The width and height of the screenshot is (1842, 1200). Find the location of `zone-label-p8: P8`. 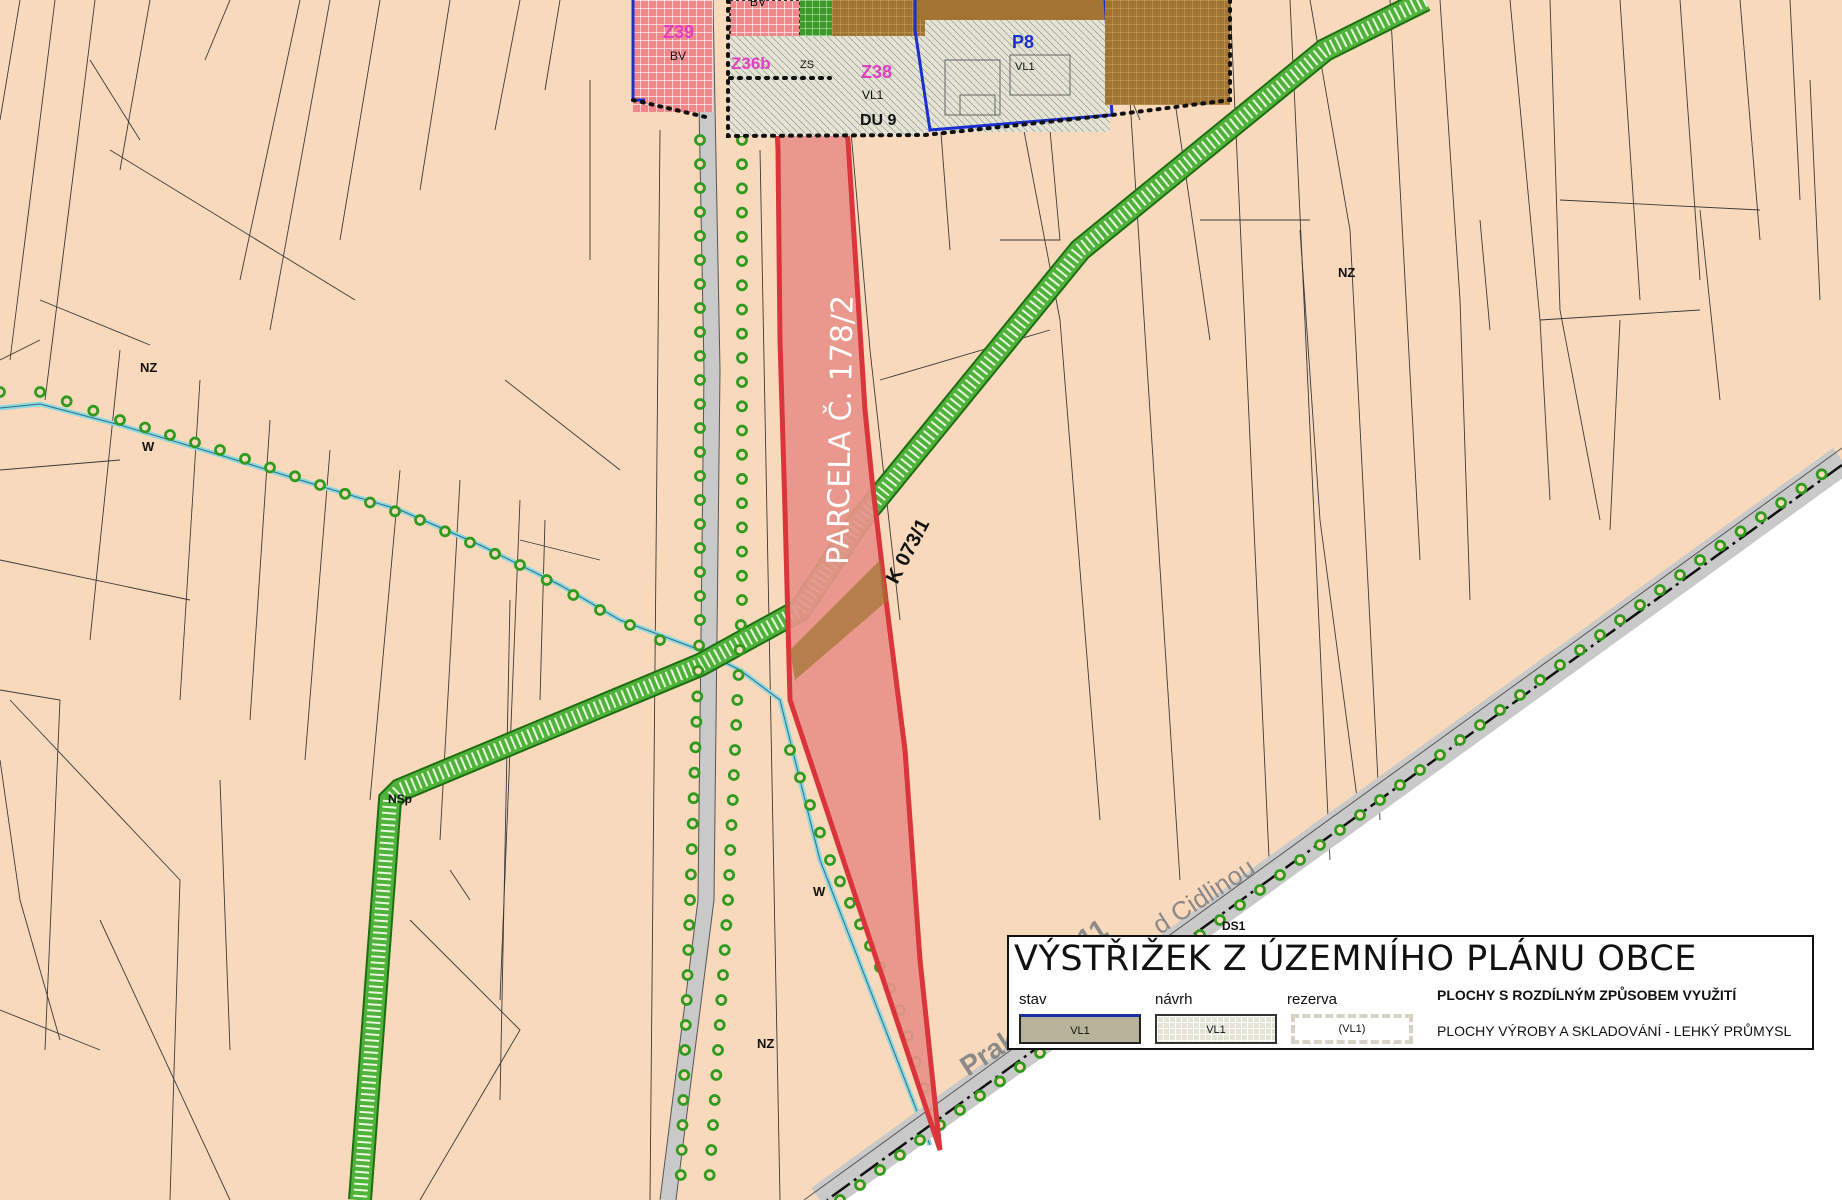

zone-label-p8: P8 is located at coordinates (1023, 42).